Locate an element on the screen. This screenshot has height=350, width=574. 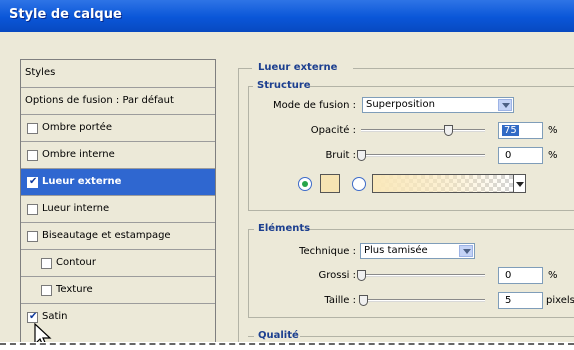
dialog-title: Style de calque is located at coordinates (65, 14).